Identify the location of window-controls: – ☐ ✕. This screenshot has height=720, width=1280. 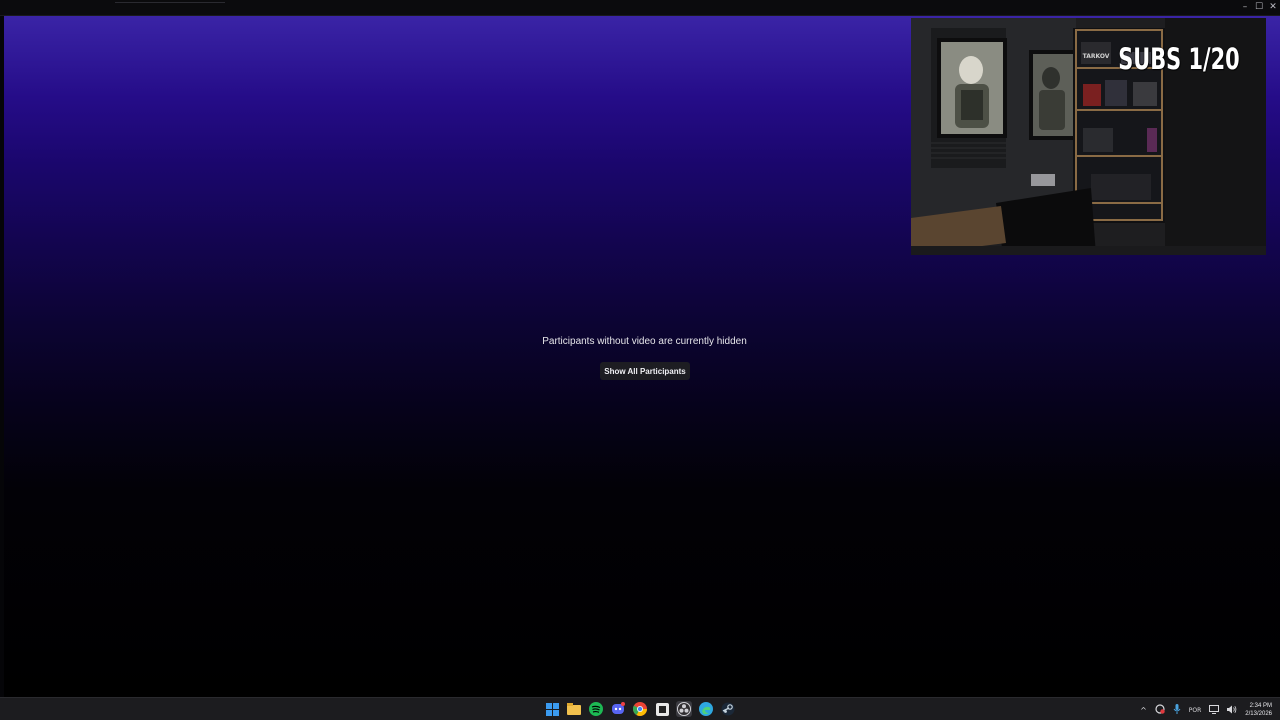
(1259, 7).